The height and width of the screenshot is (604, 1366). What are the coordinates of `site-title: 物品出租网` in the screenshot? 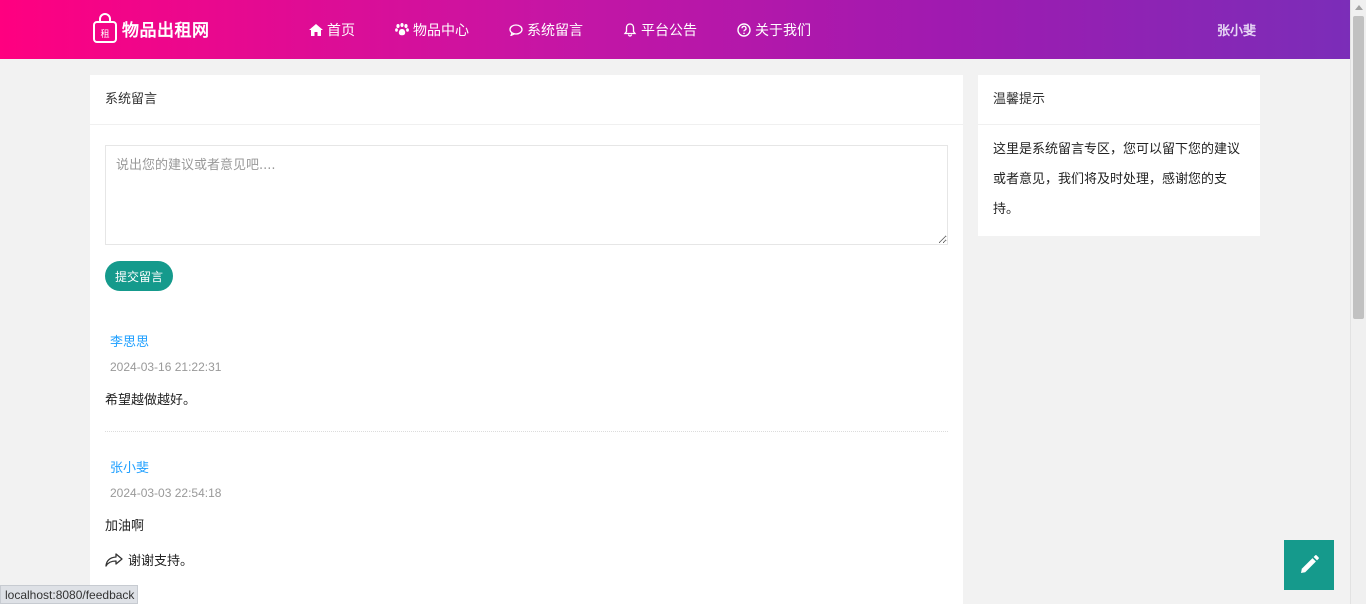 It's located at (166, 30).